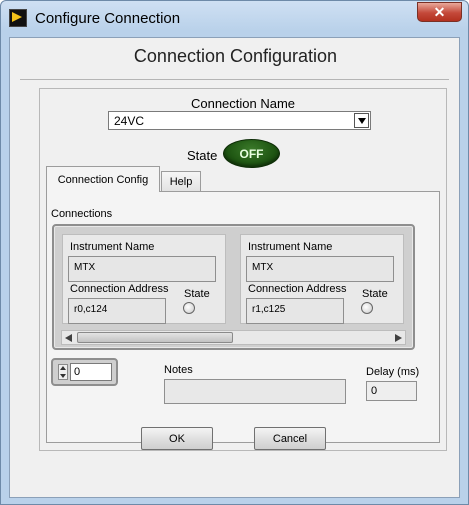 This screenshot has height=505, width=469. Describe the element at coordinates (391, 391) in the screenshot. I see `delay-field: 0` at that location.